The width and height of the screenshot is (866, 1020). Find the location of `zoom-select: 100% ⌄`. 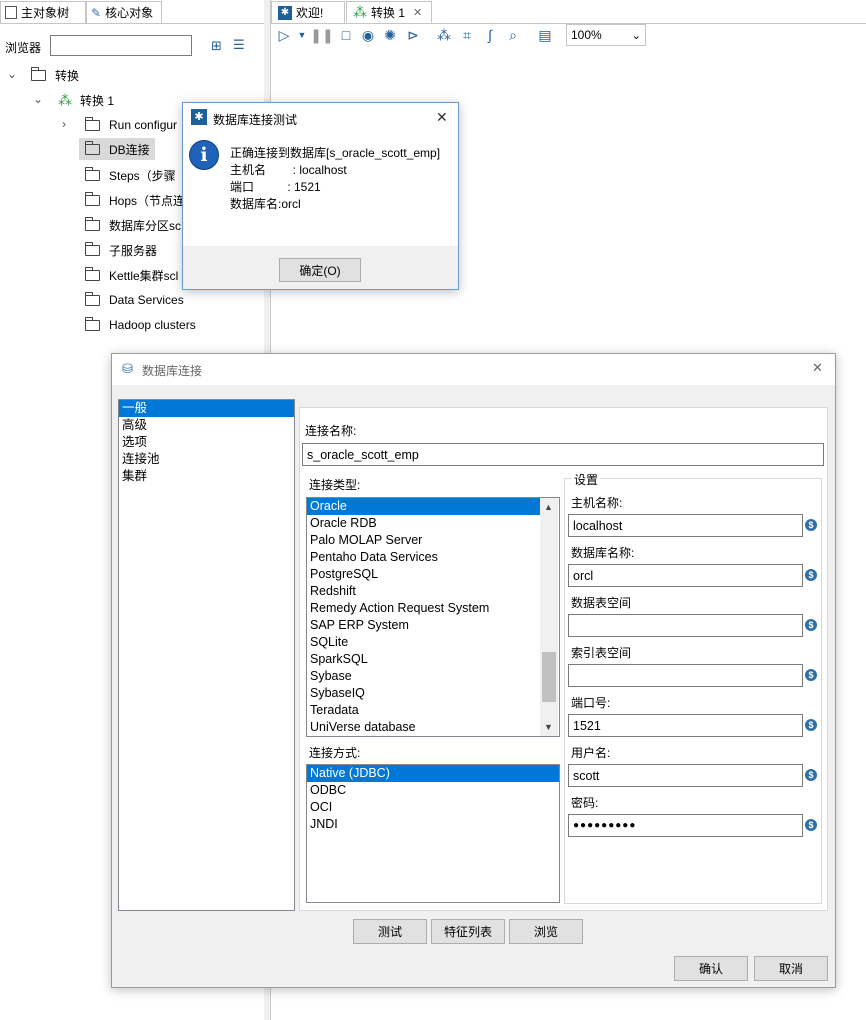

zoom-select: 100% ⌄ is located at coordinates (606, 35).